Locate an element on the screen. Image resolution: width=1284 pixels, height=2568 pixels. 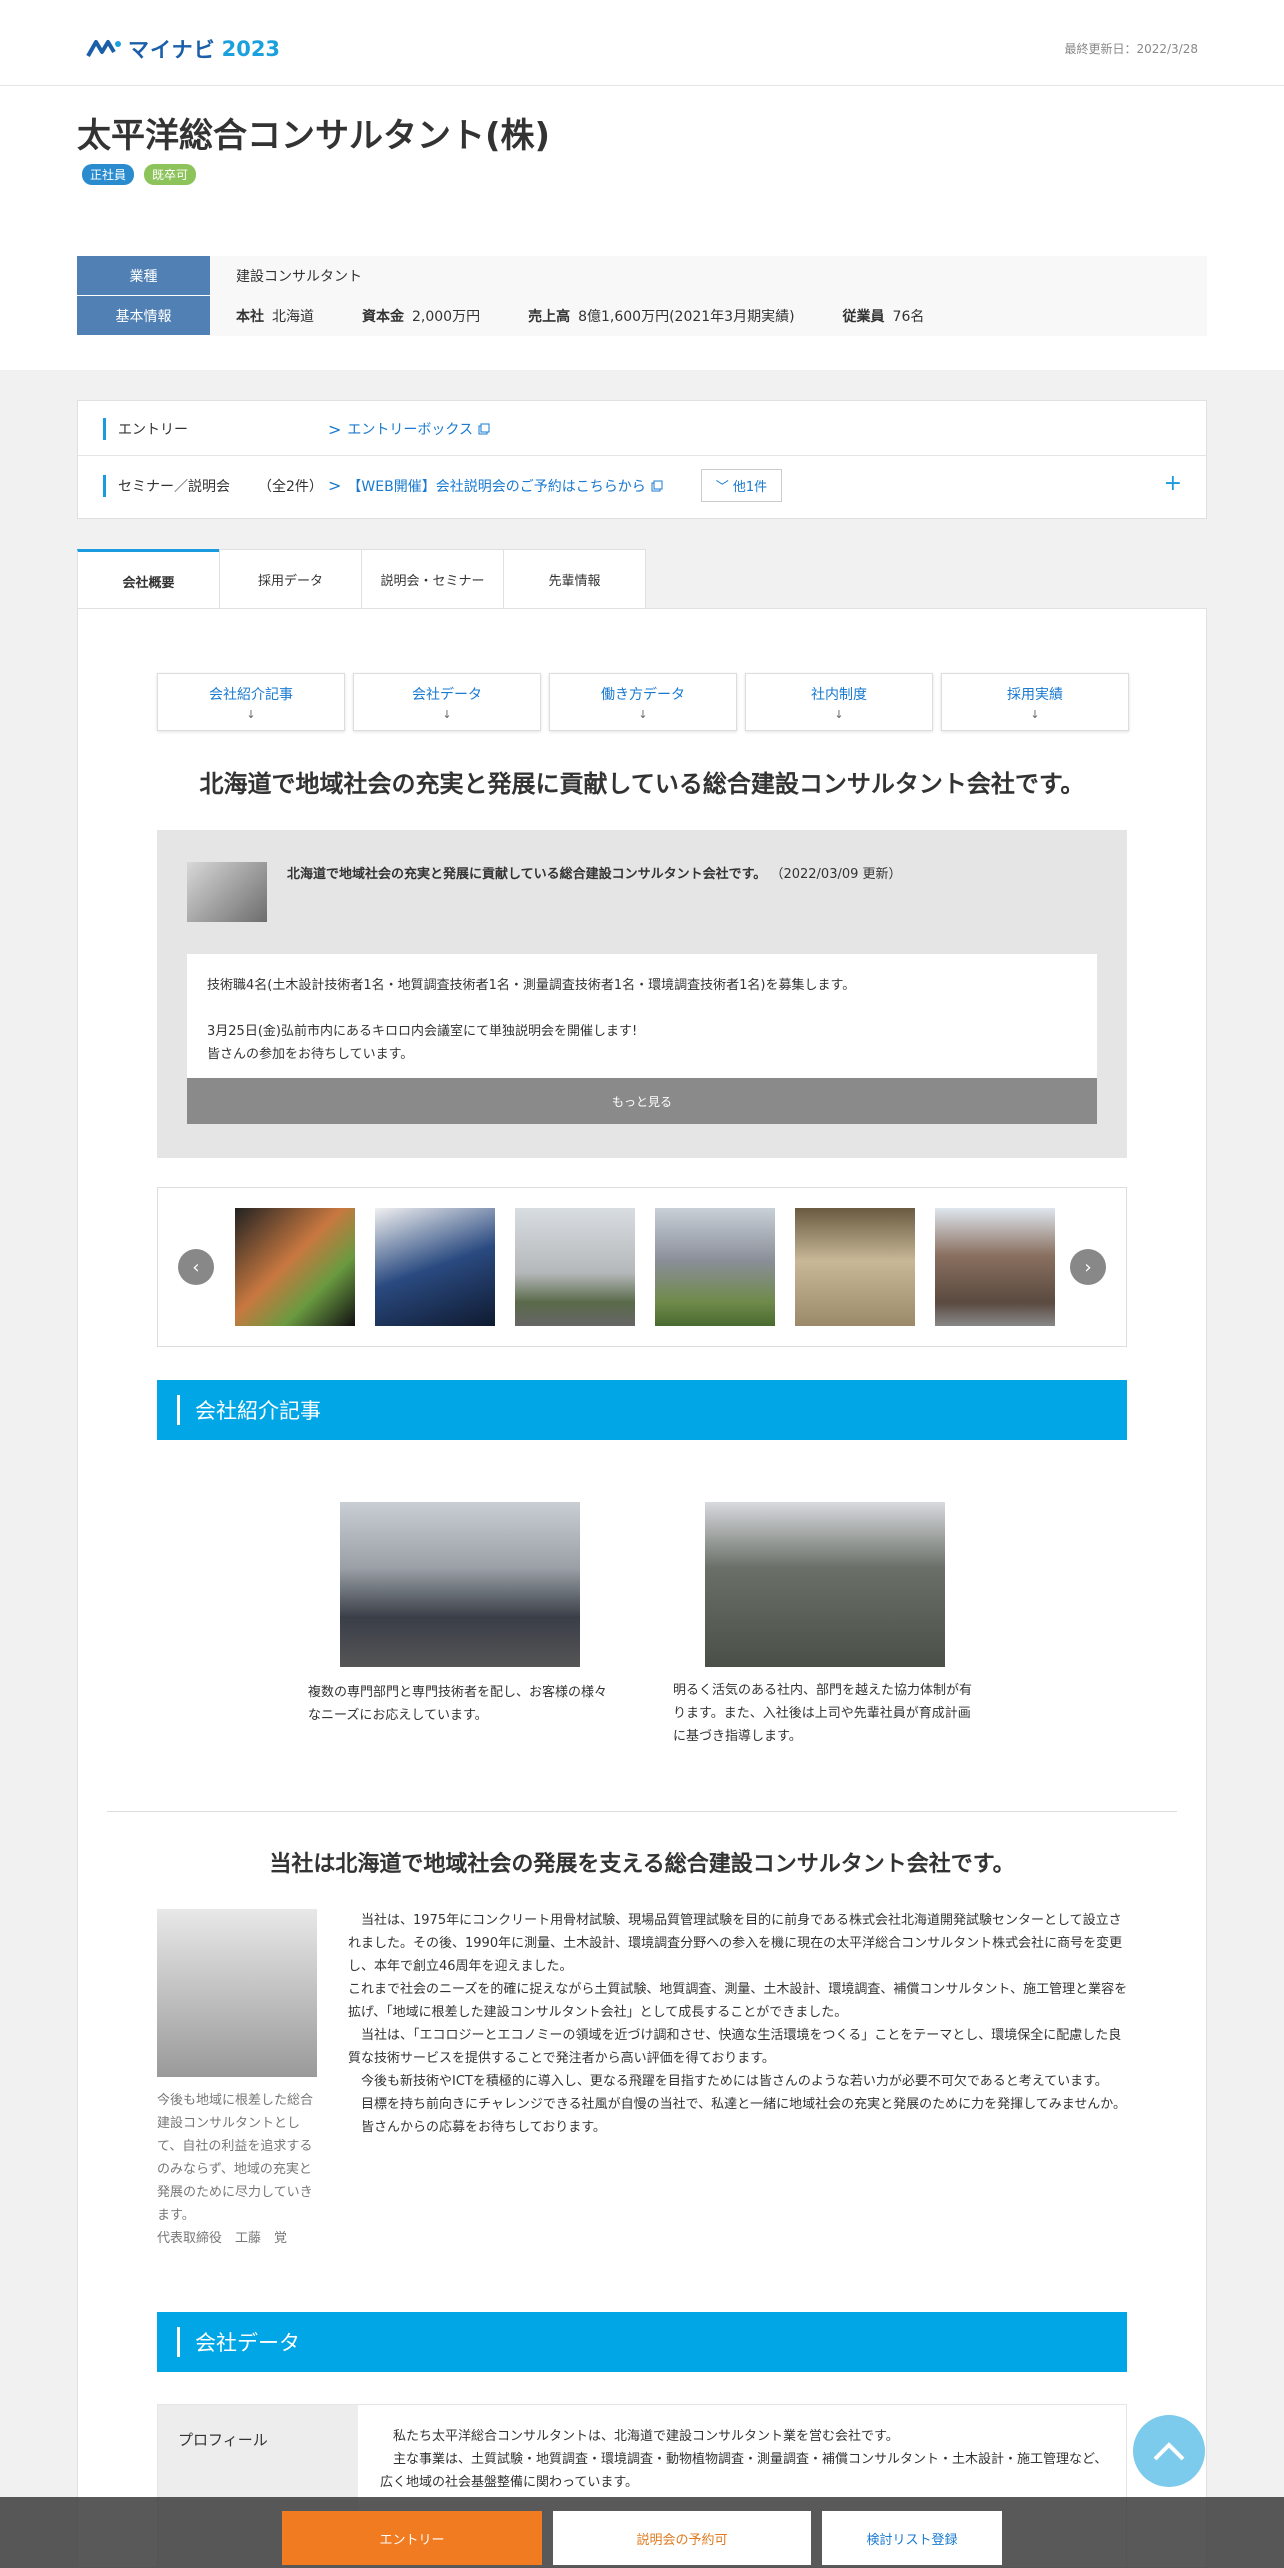
capital-value: 2,000万円 is located at coordinates (446, 317).